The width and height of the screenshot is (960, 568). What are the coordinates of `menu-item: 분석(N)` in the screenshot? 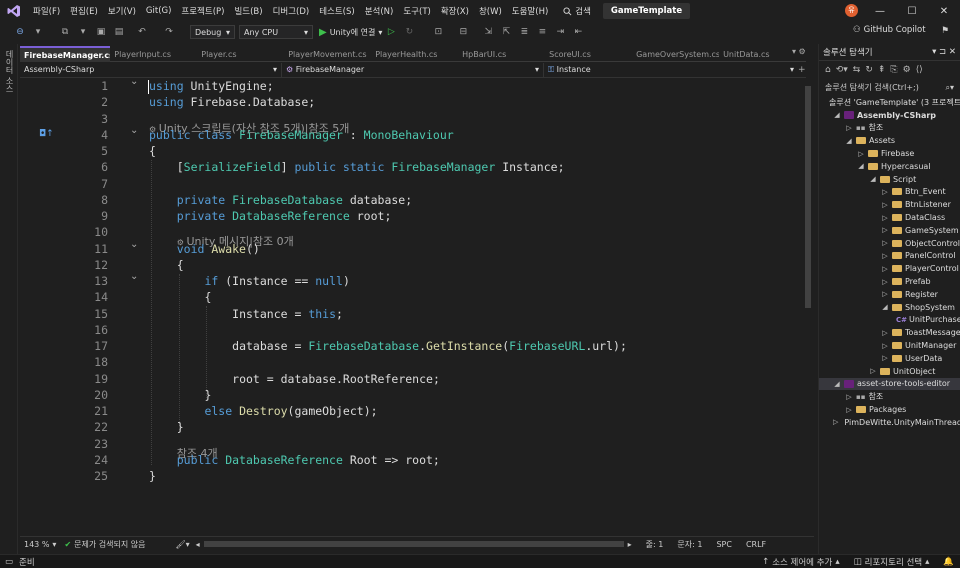 It's located at (379, 11).